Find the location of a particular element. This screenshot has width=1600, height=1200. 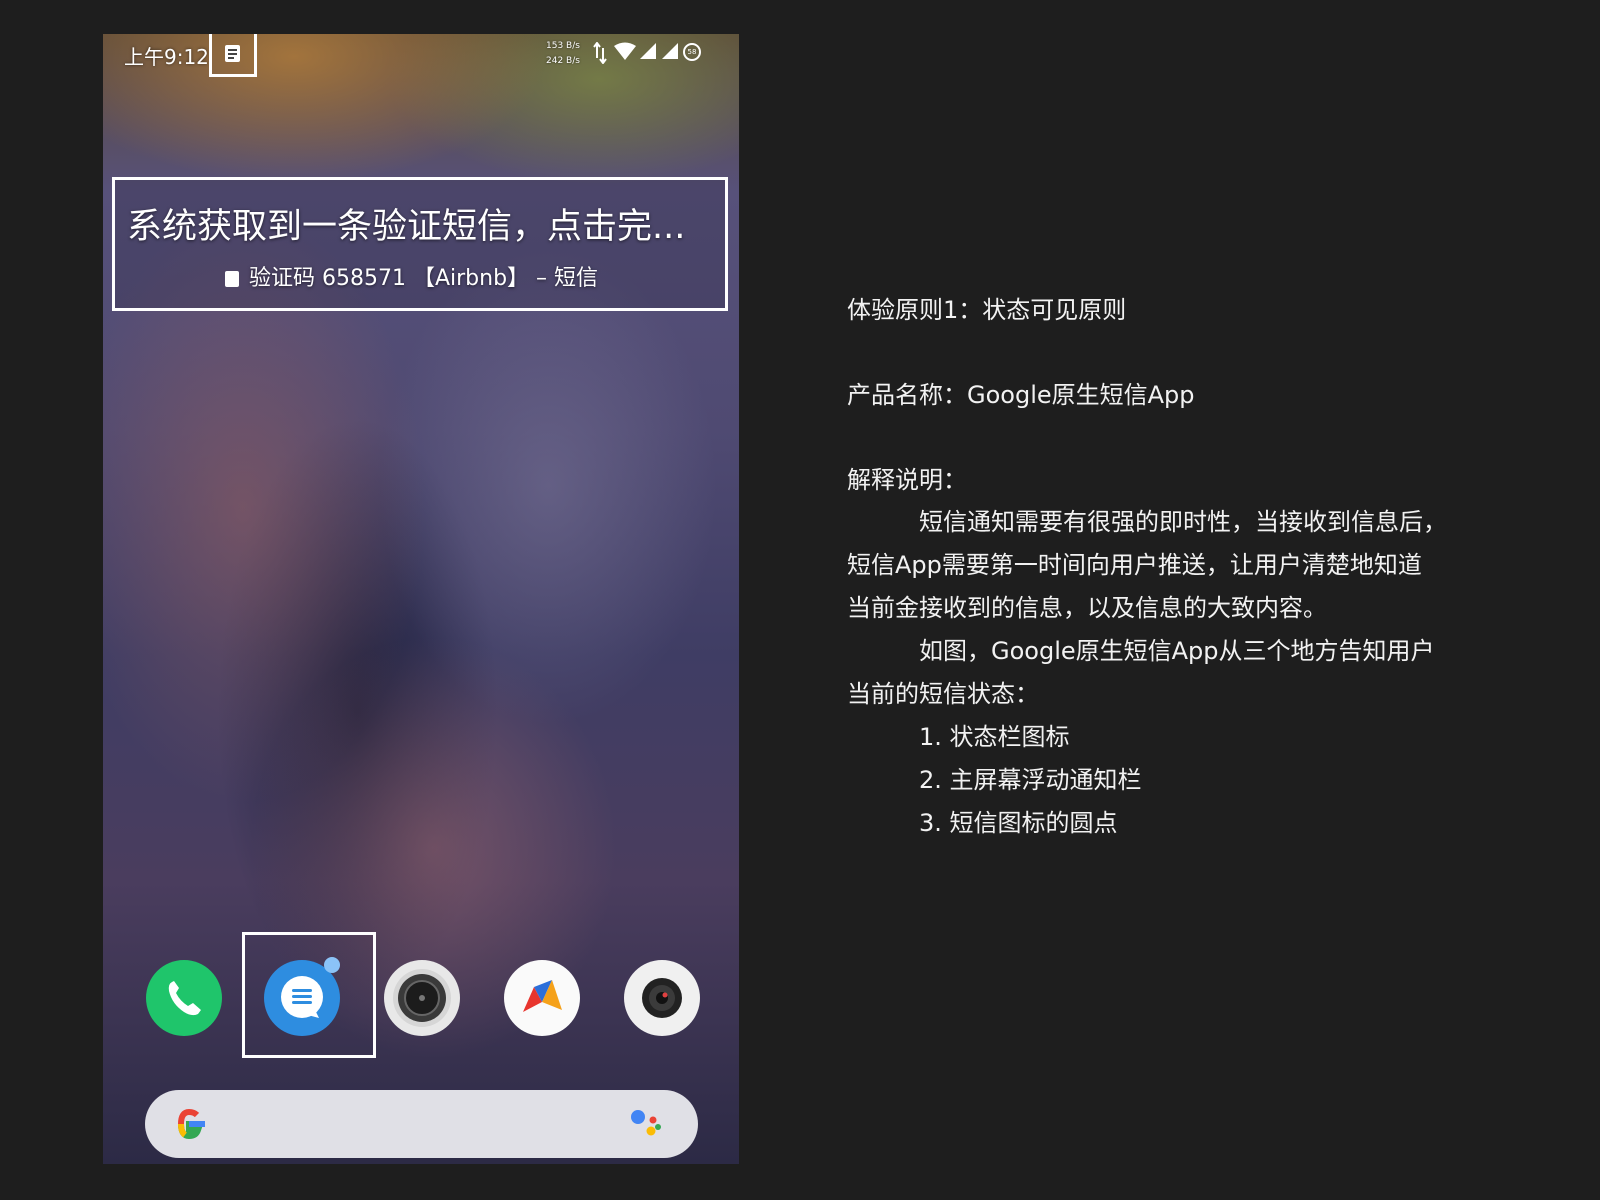

unread-badge-dot is located at coordinates (332, 965).